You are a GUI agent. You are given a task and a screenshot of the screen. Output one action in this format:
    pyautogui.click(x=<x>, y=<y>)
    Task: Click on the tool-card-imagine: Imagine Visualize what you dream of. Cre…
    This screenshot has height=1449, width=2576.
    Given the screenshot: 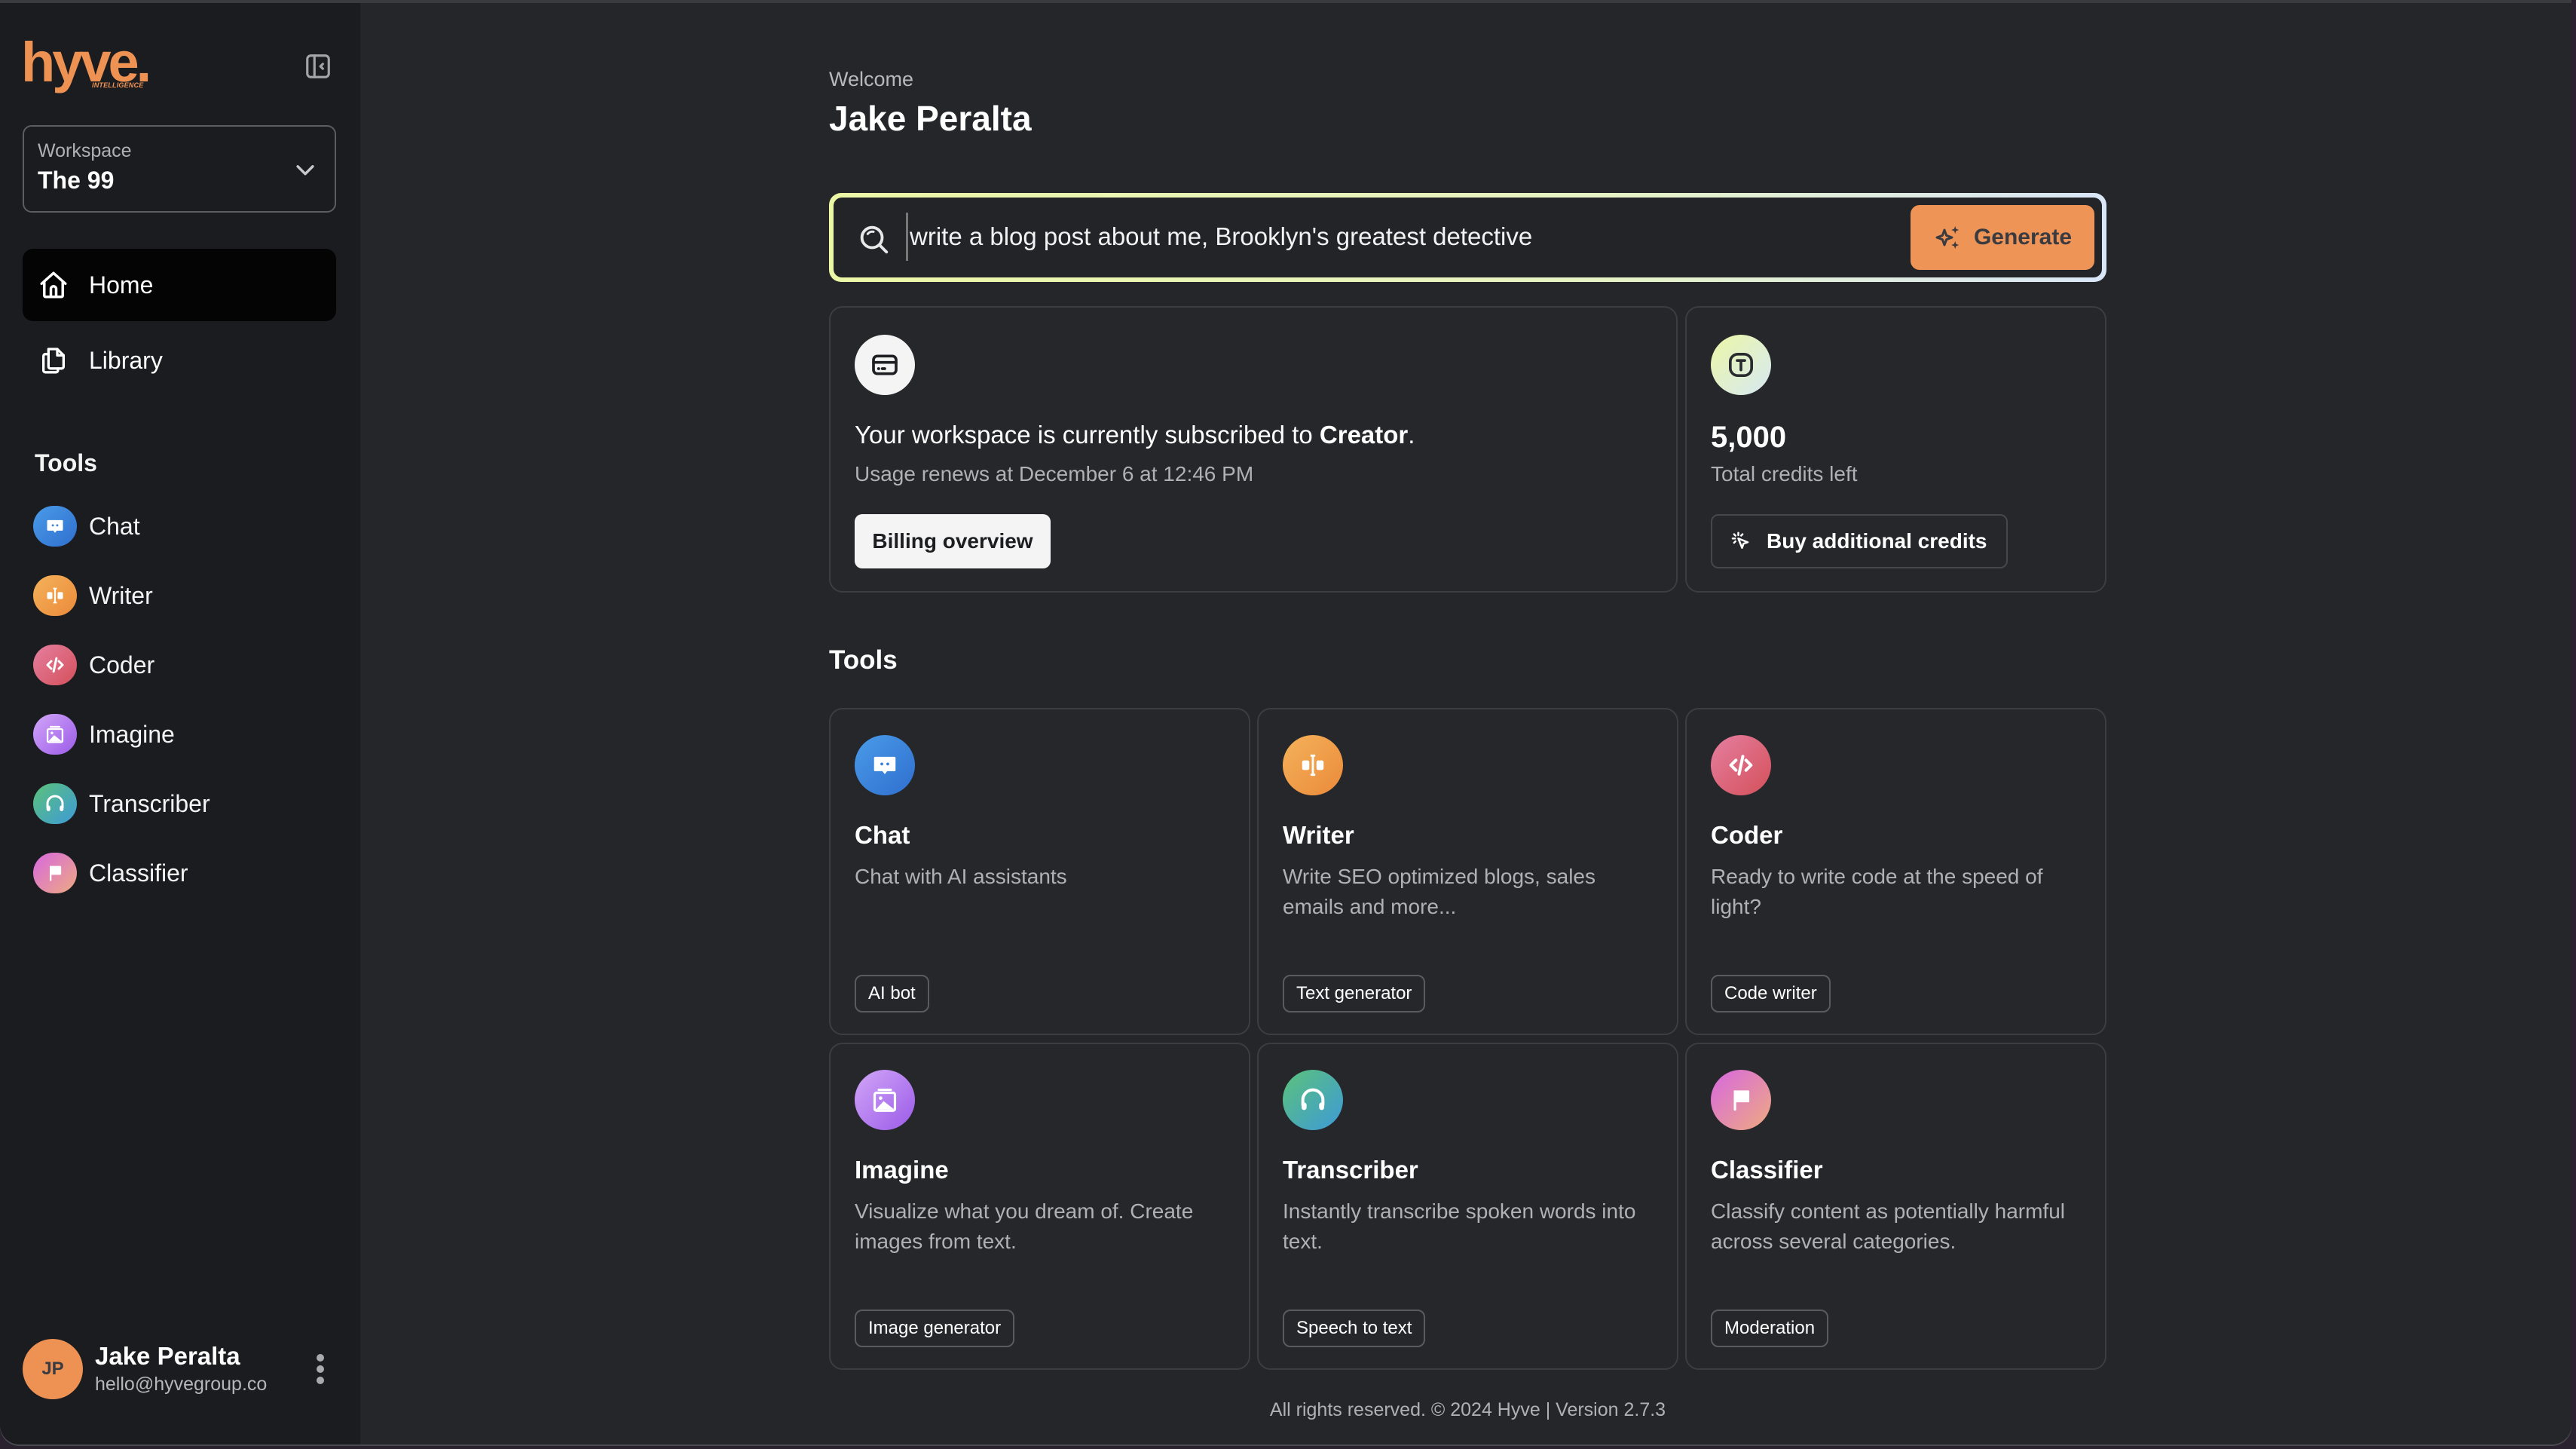 What is the action you would take?
    pyautogui.click(x=1039, y=1206)
    